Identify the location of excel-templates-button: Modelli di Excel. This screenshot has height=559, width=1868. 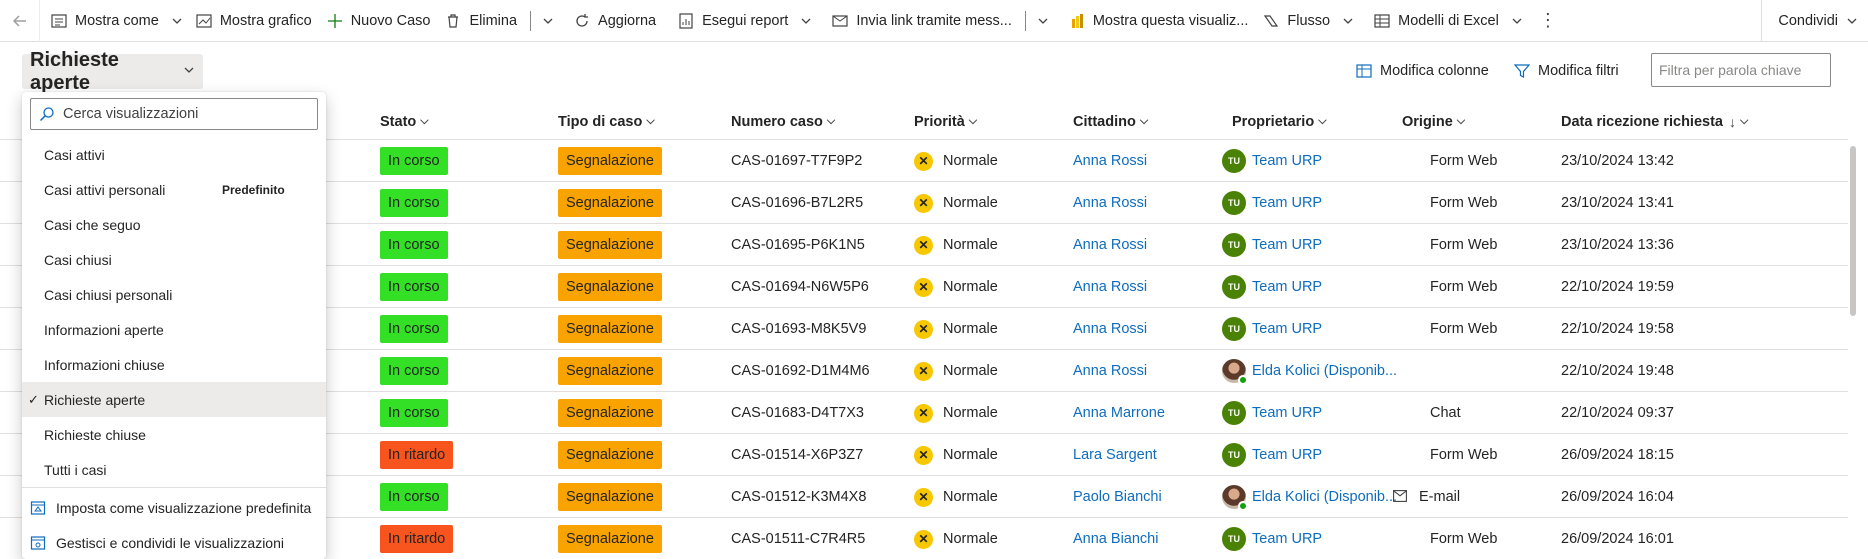
(1432, 21).